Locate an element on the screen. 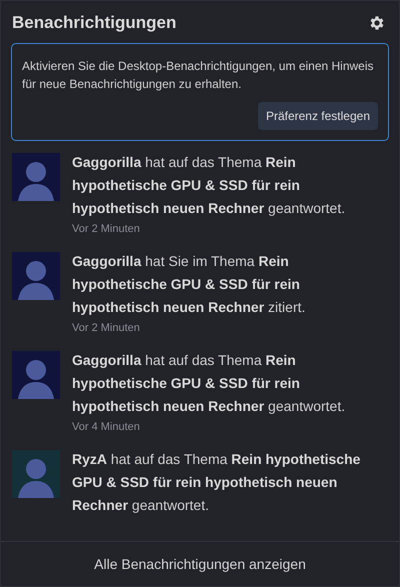 The height and width of the screenshot is (587, 400). panel-title: Benachrichtigungen is located at coordinates (94, 23).